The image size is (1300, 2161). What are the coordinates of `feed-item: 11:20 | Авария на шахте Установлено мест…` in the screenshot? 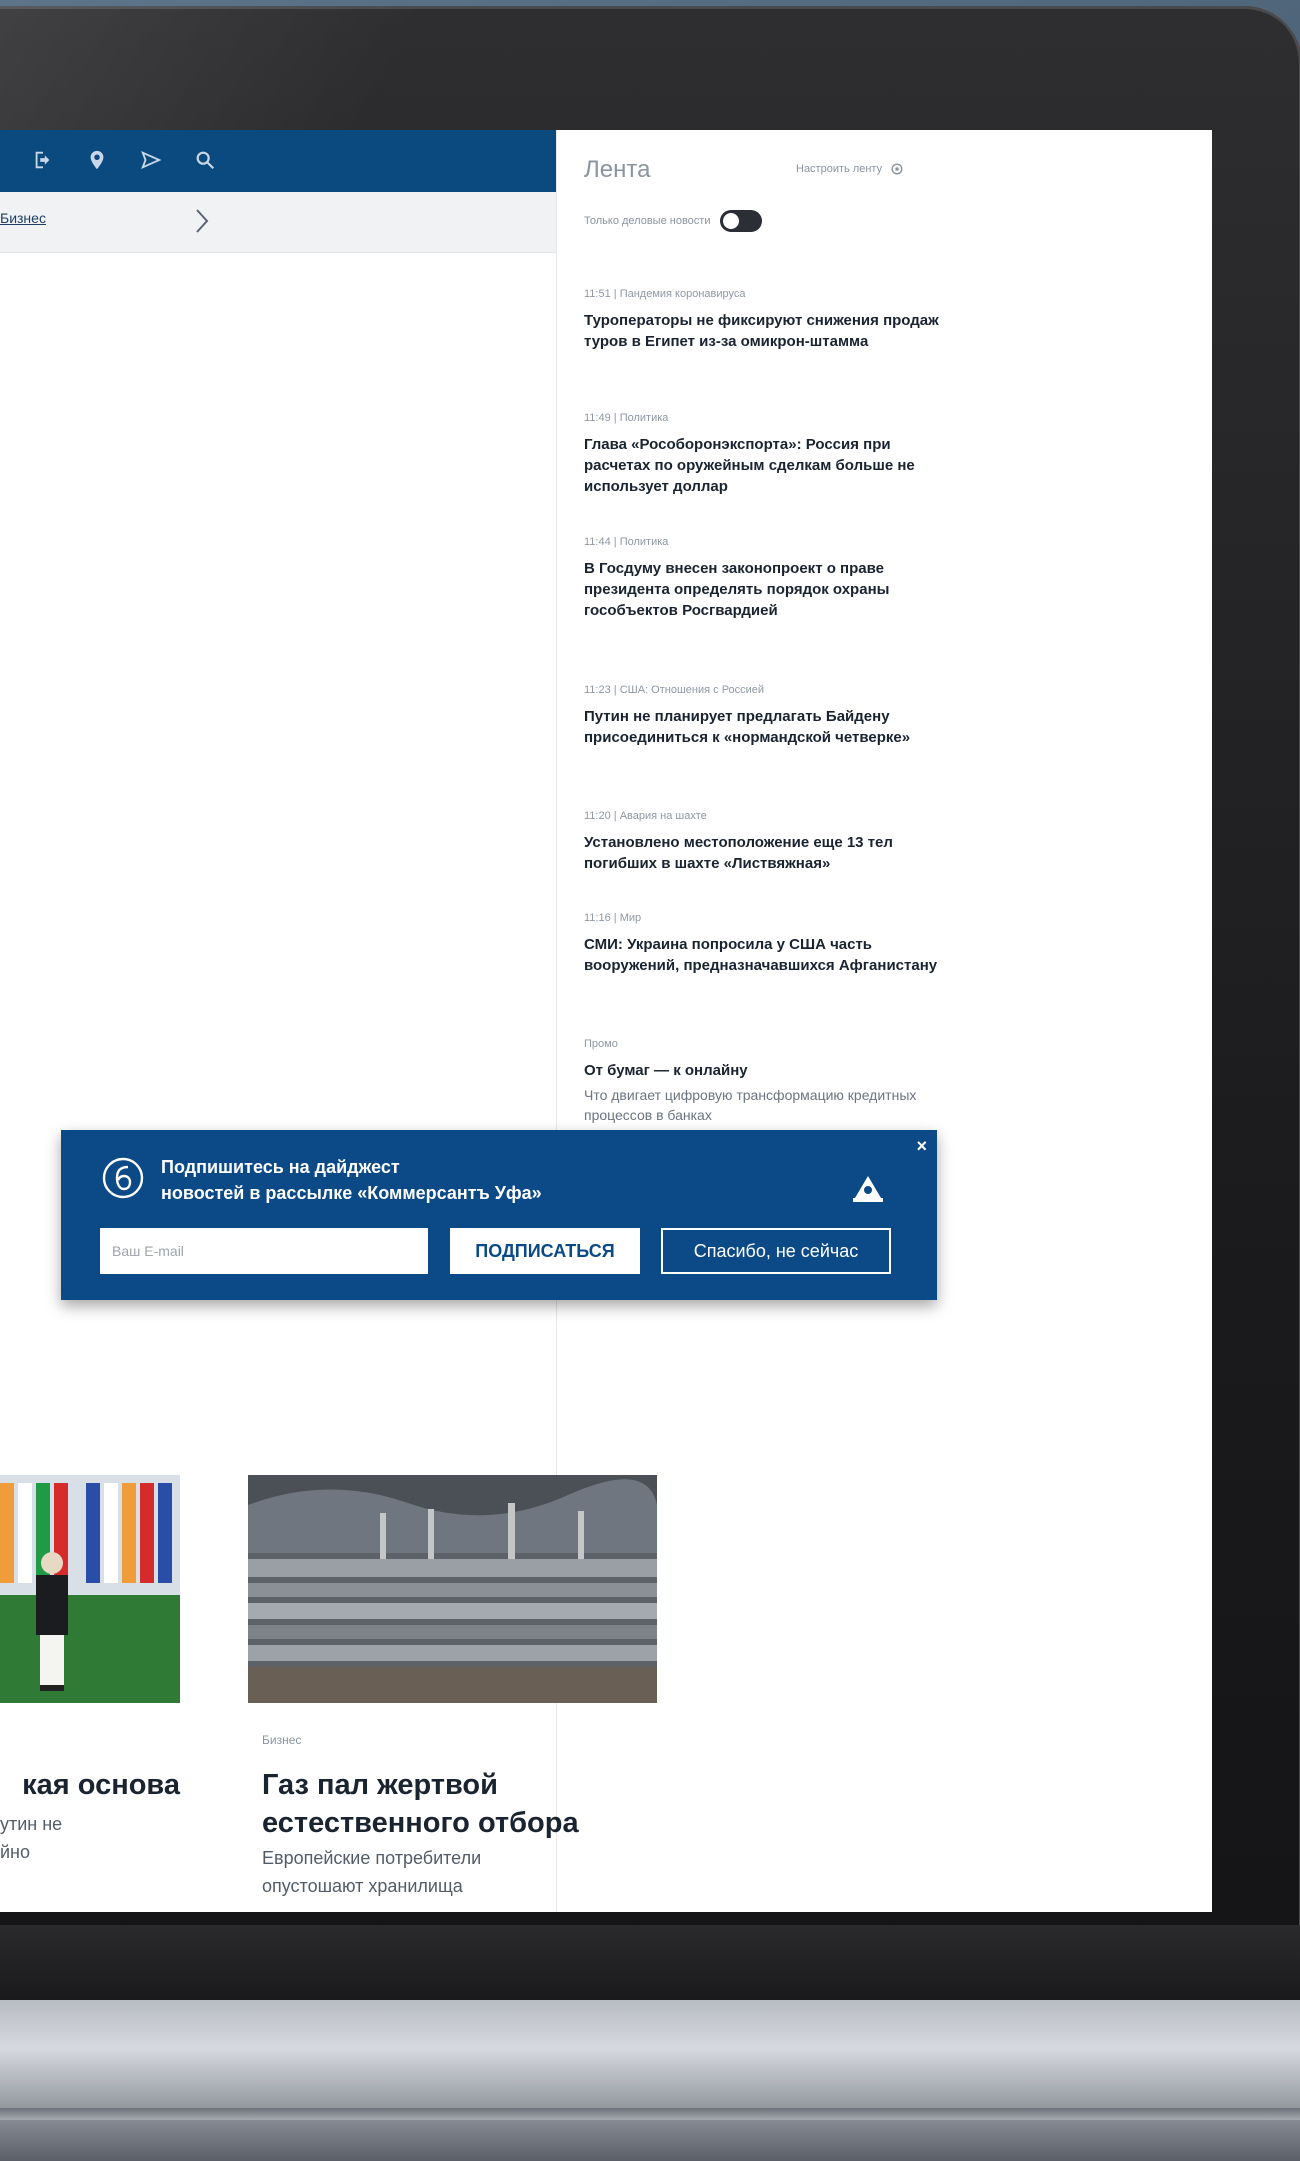 It's located at (764, 842).